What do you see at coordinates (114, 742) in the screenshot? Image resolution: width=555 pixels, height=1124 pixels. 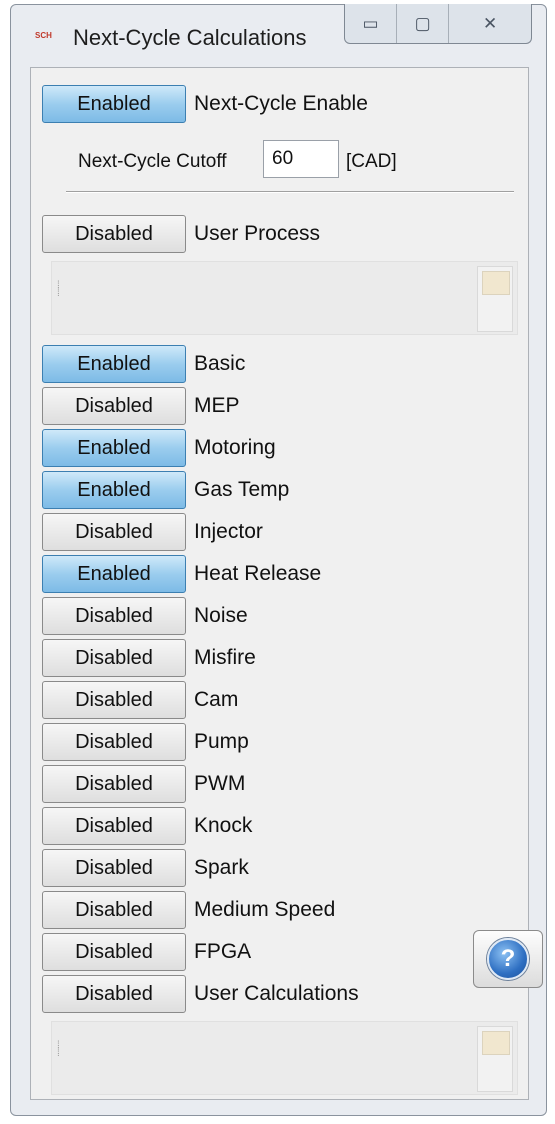 I see `pump-toggle-button: Disabled` at bounding box center [114, 742].